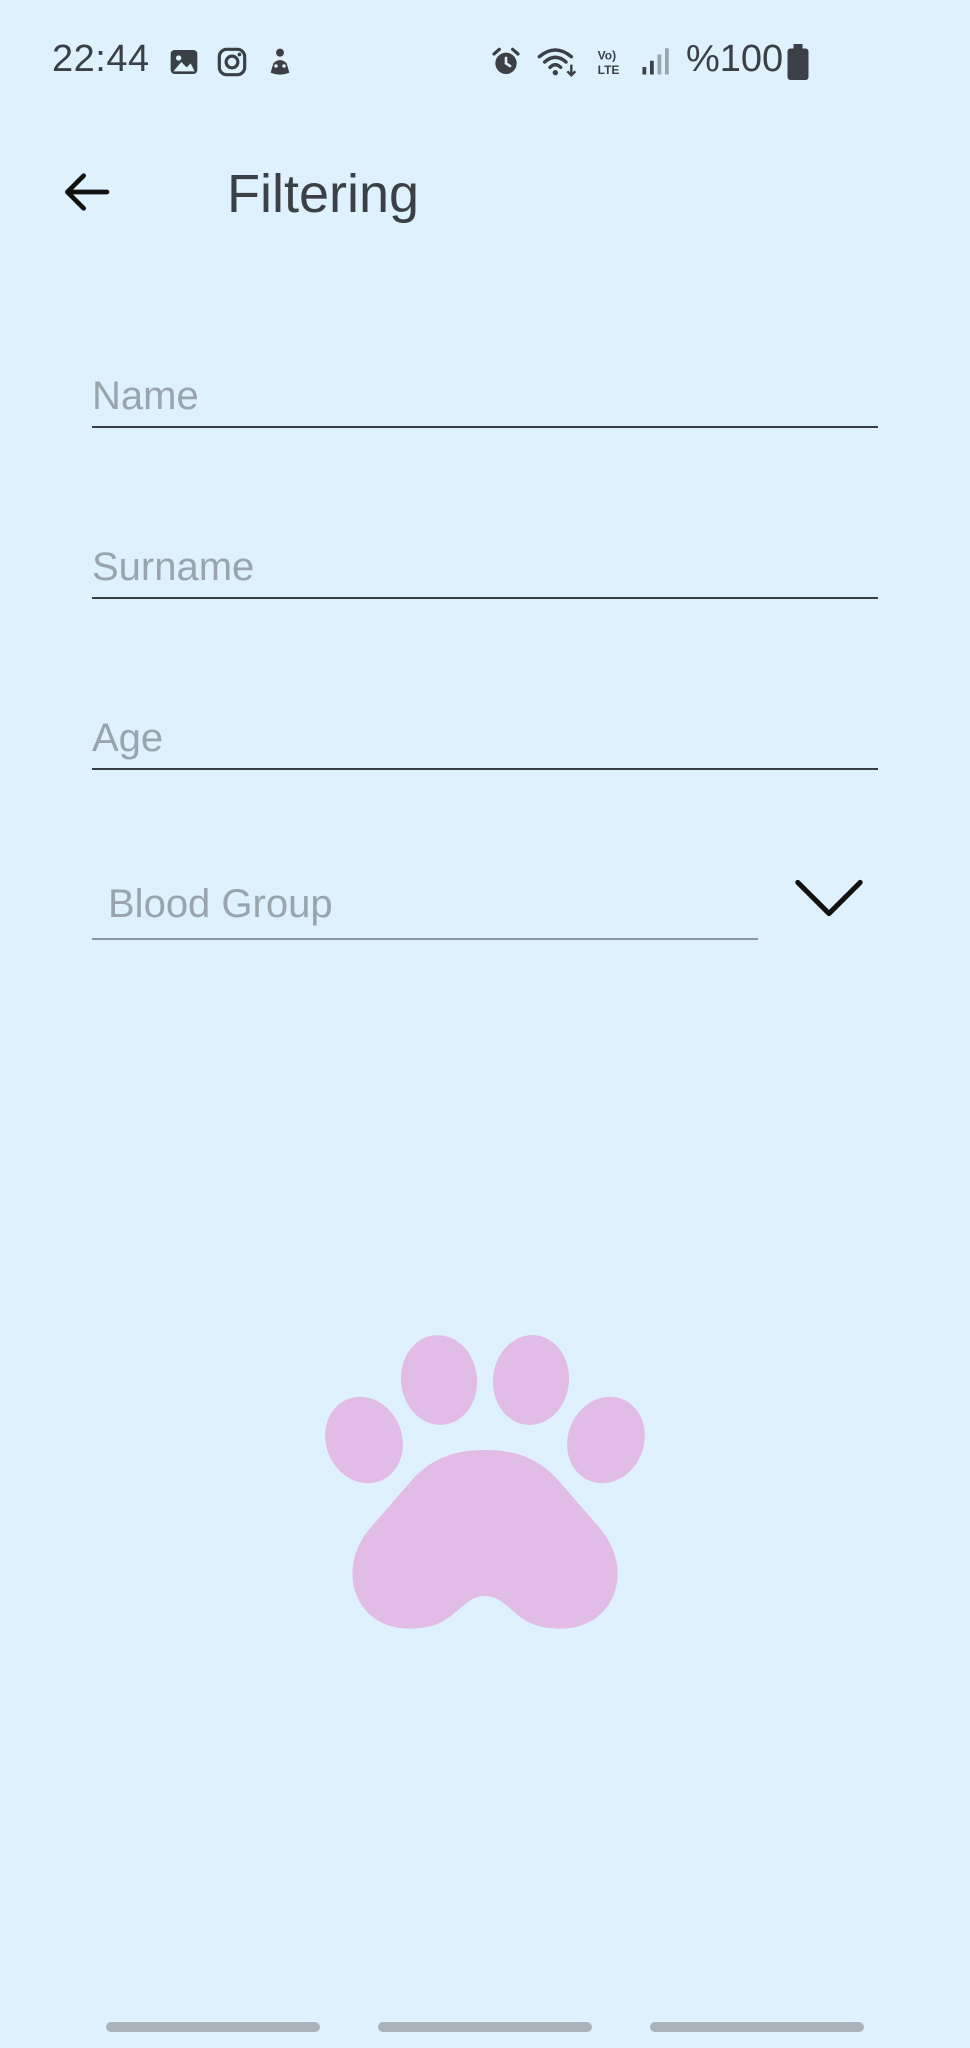  What do you see at coordinates (798, 62) in the screenshot?
I see `battery-icon` at bounding box center [798, 62].